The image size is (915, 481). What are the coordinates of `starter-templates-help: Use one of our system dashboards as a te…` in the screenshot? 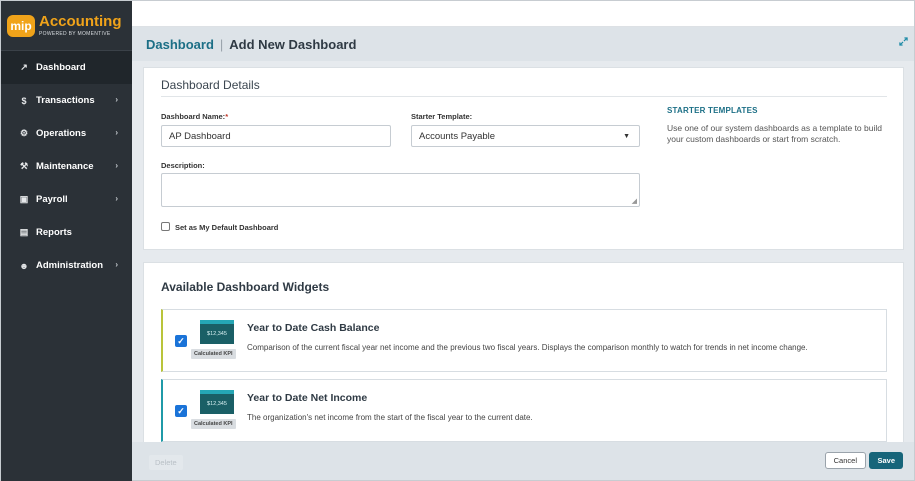 It's located at (774, 133).